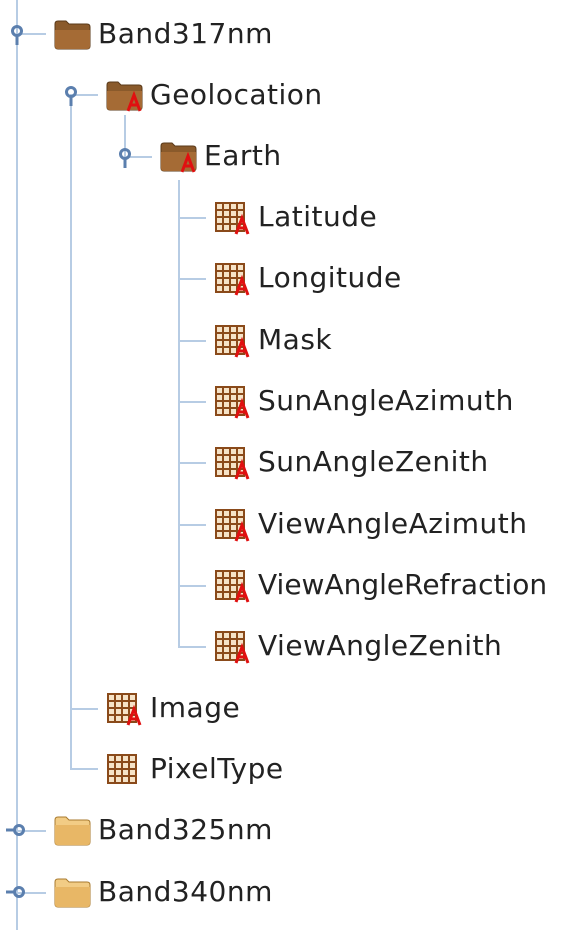 The height and width of the screenshot is (930, 581). I want to click on tree-node-latitude: Latitude, so click(294, 217).